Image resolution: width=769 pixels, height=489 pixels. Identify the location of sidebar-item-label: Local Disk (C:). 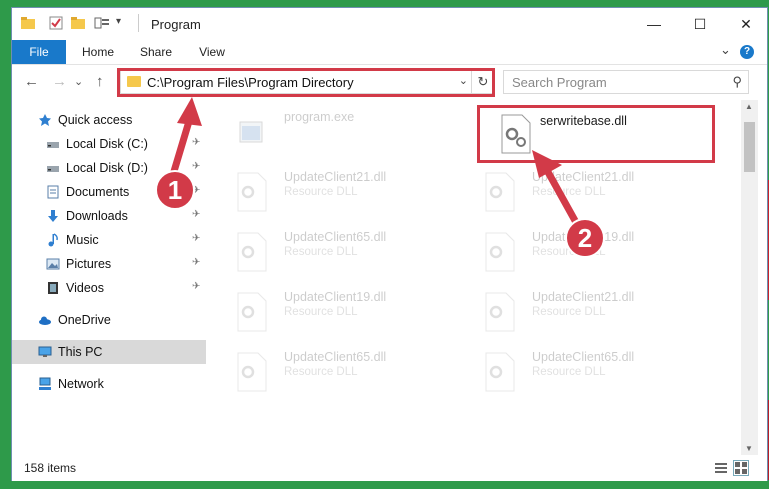
(107, 144).